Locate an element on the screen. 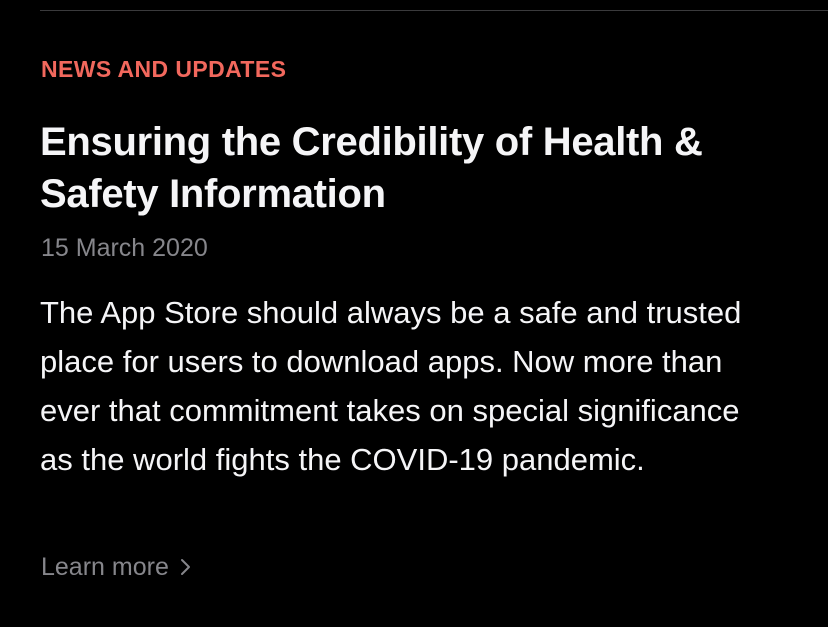 This screenshot has width=828, height=627. learn-more-link: Learn more is located at coordinates (117, 567).